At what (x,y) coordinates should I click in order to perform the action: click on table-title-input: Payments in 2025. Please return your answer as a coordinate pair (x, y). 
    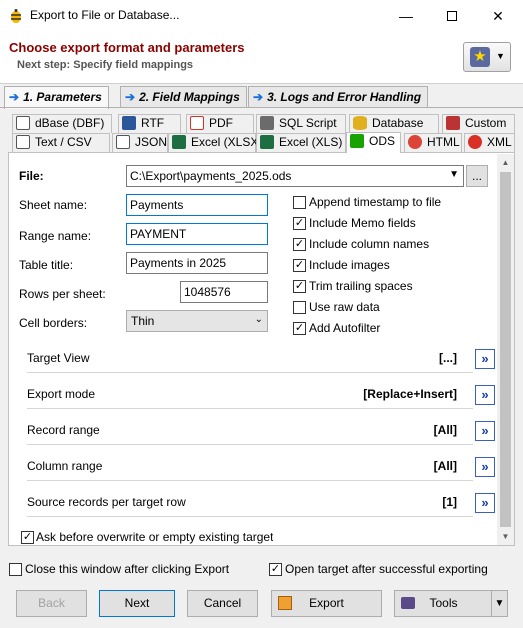
    Looking at the image, I should click on (197, 263).